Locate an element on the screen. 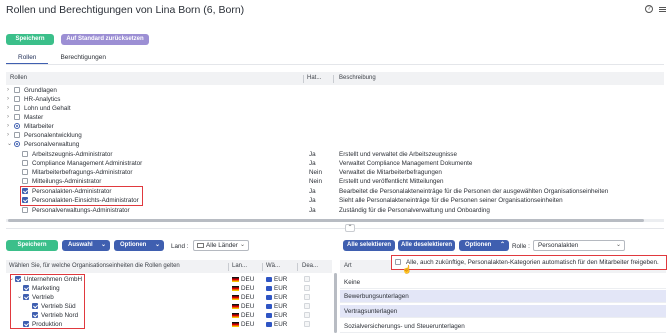 The image size is (670, 333). options-right-label: Optionen is located at coordinates (478, 245).